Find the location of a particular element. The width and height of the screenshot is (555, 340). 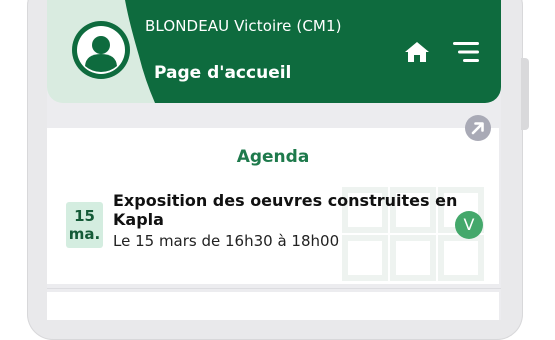

page-title: Page d'accueil is located at coordinates (223, 73).